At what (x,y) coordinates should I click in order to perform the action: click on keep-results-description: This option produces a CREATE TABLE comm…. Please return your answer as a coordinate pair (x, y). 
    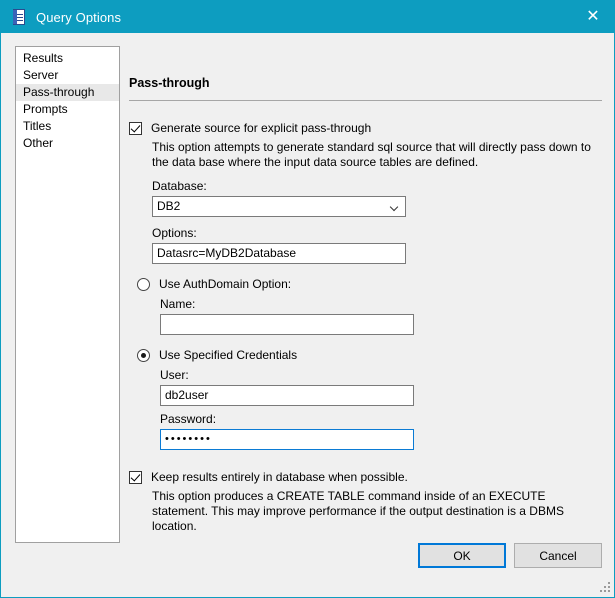
    Looking at the image, I should click on (358, 511).